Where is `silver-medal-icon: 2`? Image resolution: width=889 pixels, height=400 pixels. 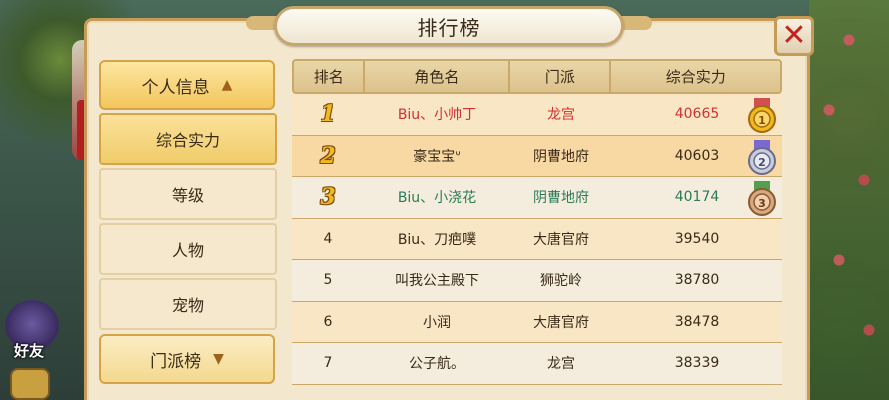 silver-medal-icon: 2 is located at coordinates (762, 157).